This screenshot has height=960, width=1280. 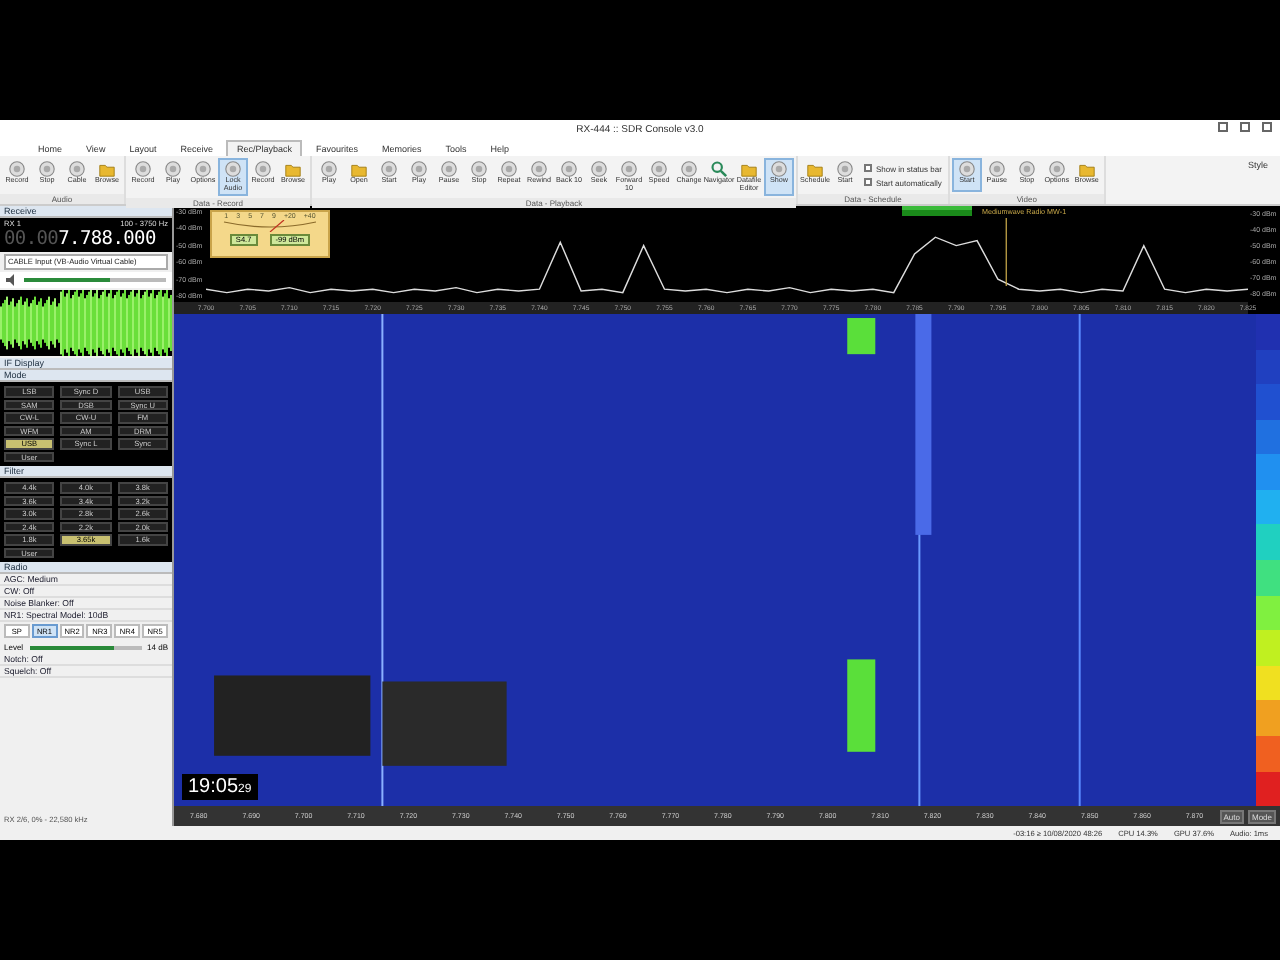 I want to click on search-icon, so click(x=719, y=169).